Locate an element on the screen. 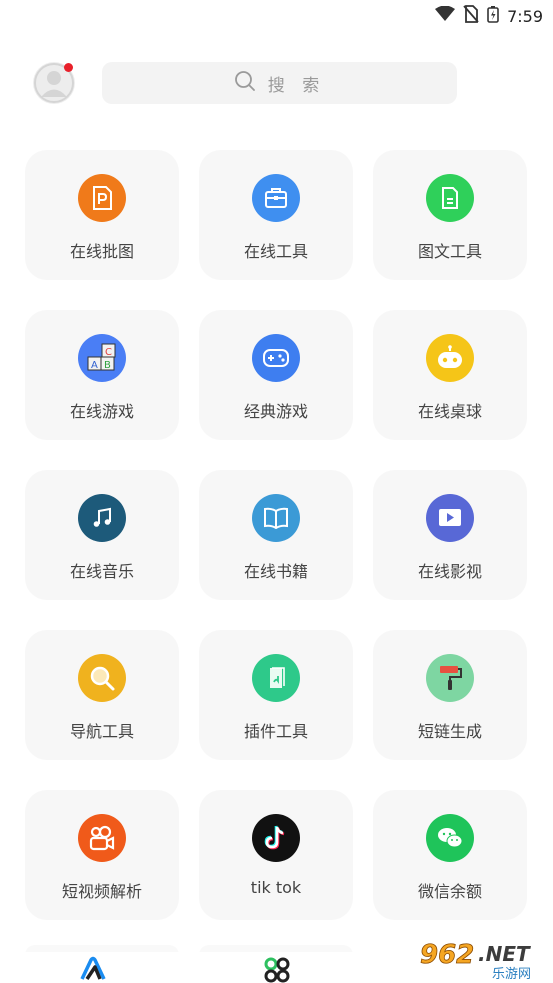 The height and width of the screenshot is (983, 553). music-note-icon is located at coordinates (102, 518).